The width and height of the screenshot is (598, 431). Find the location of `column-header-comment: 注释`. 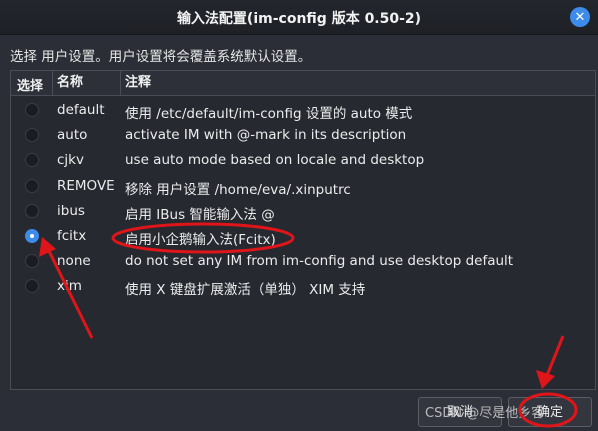

column-header-comment: 注释 is located at coordinates (135, 83).